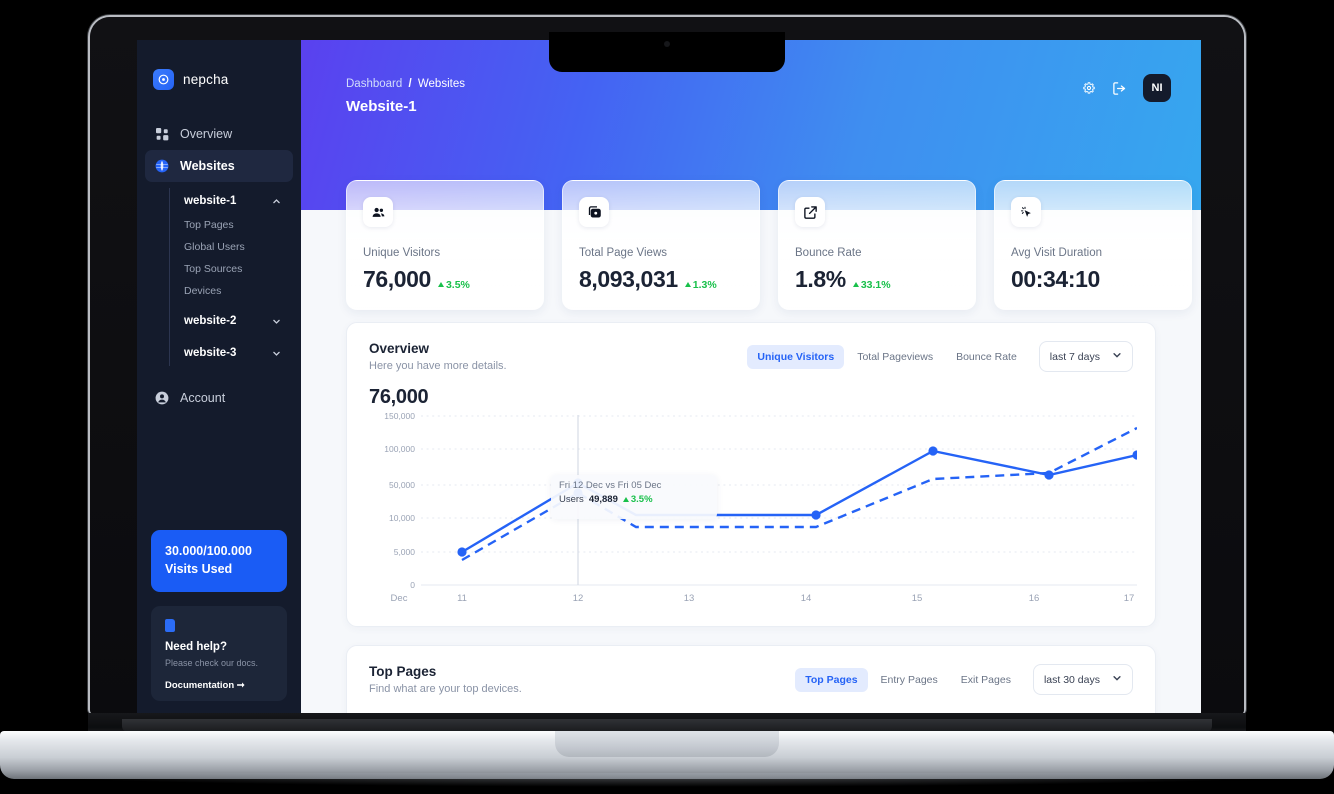  Describe the element at coordinates (238, 321) in the screenshot. I see `sidebar-group-website-2: website-2` at that location.